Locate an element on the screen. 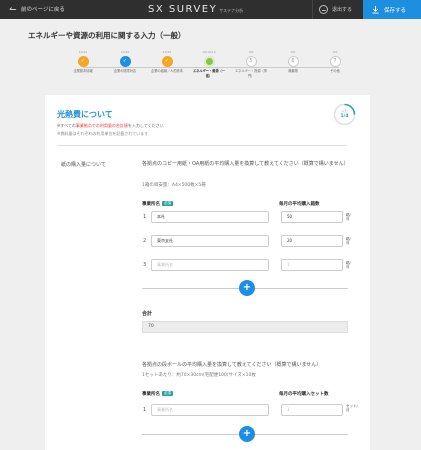  amount-input: 20 is located at coordinates (312, 241).